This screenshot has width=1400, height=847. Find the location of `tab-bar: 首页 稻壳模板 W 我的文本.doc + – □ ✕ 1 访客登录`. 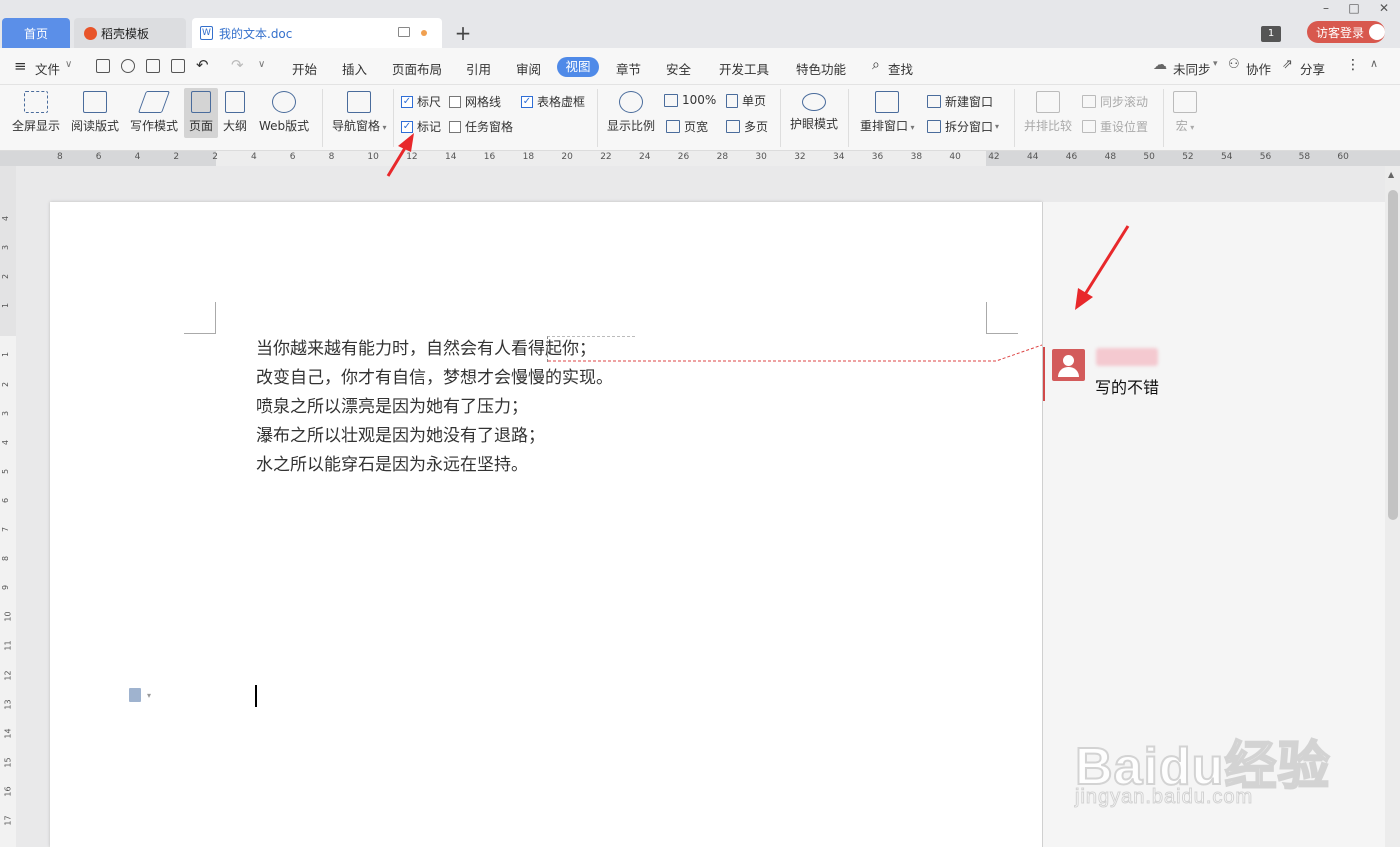

tab-bar: 首页 稻壳模板 W 我的文本.doc + – □ ✕ 1 访客登录 is located at coordinates (700, 24).